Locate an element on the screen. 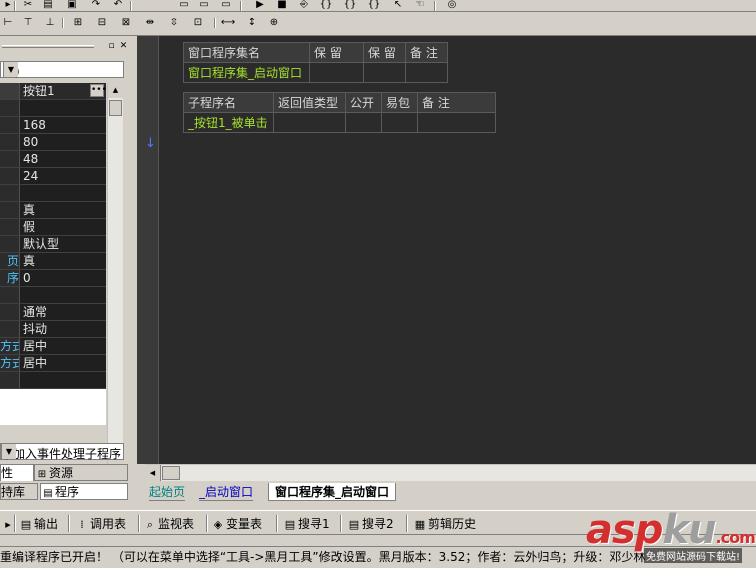 This screenshot has height=568, width=756. bottom-tab-search1: ▤ 搜寻1 is located at coordinates (306, 524).